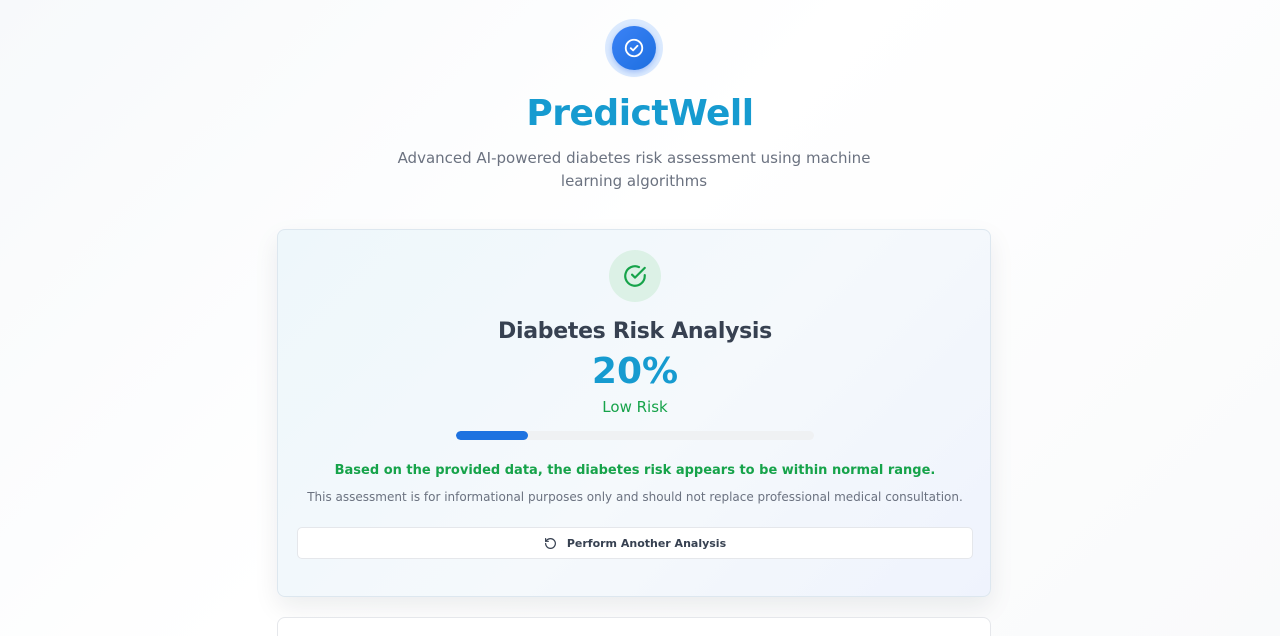  What do you see at coordinates (635, 371) in the screenshot?
I see `risk-percentage: 20%` at bounding box center [635, 371].